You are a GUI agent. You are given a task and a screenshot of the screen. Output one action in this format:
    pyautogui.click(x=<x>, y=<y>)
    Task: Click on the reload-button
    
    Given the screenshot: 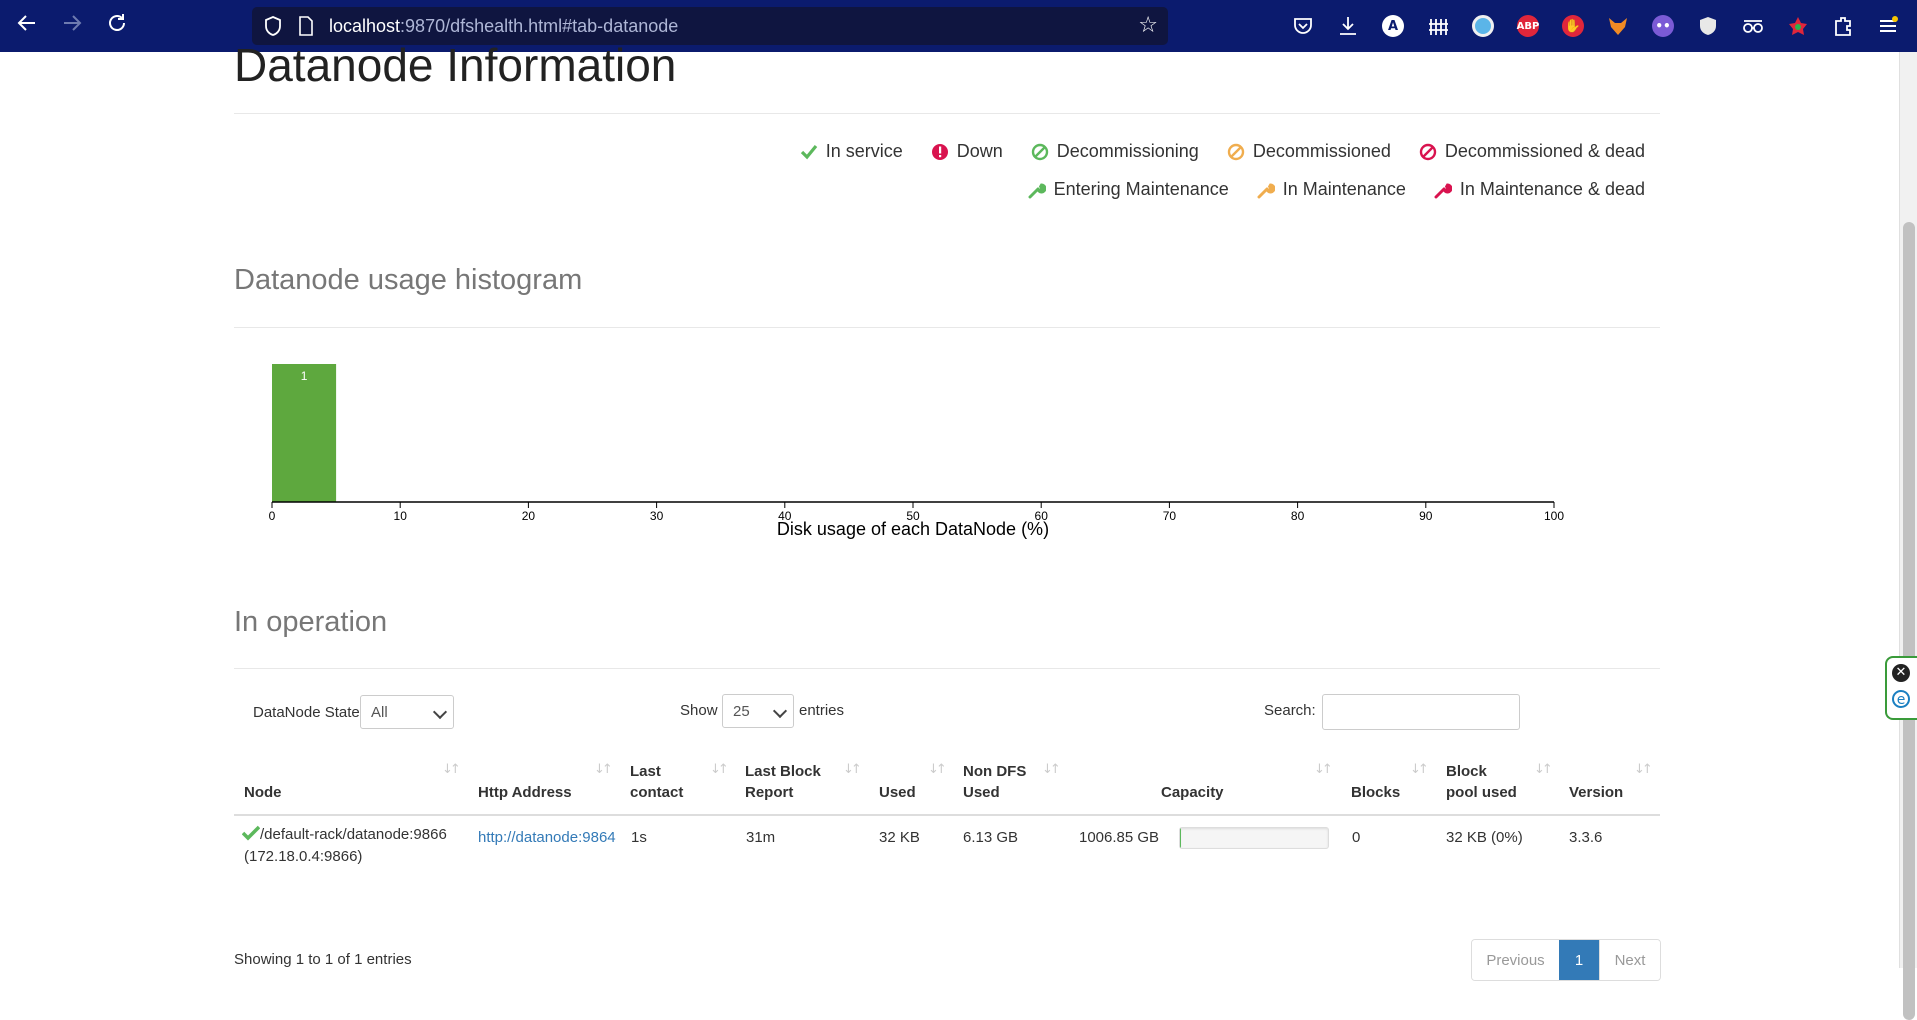 What is the action you would take?
    pyautogui.click(x=117, y=26)
    